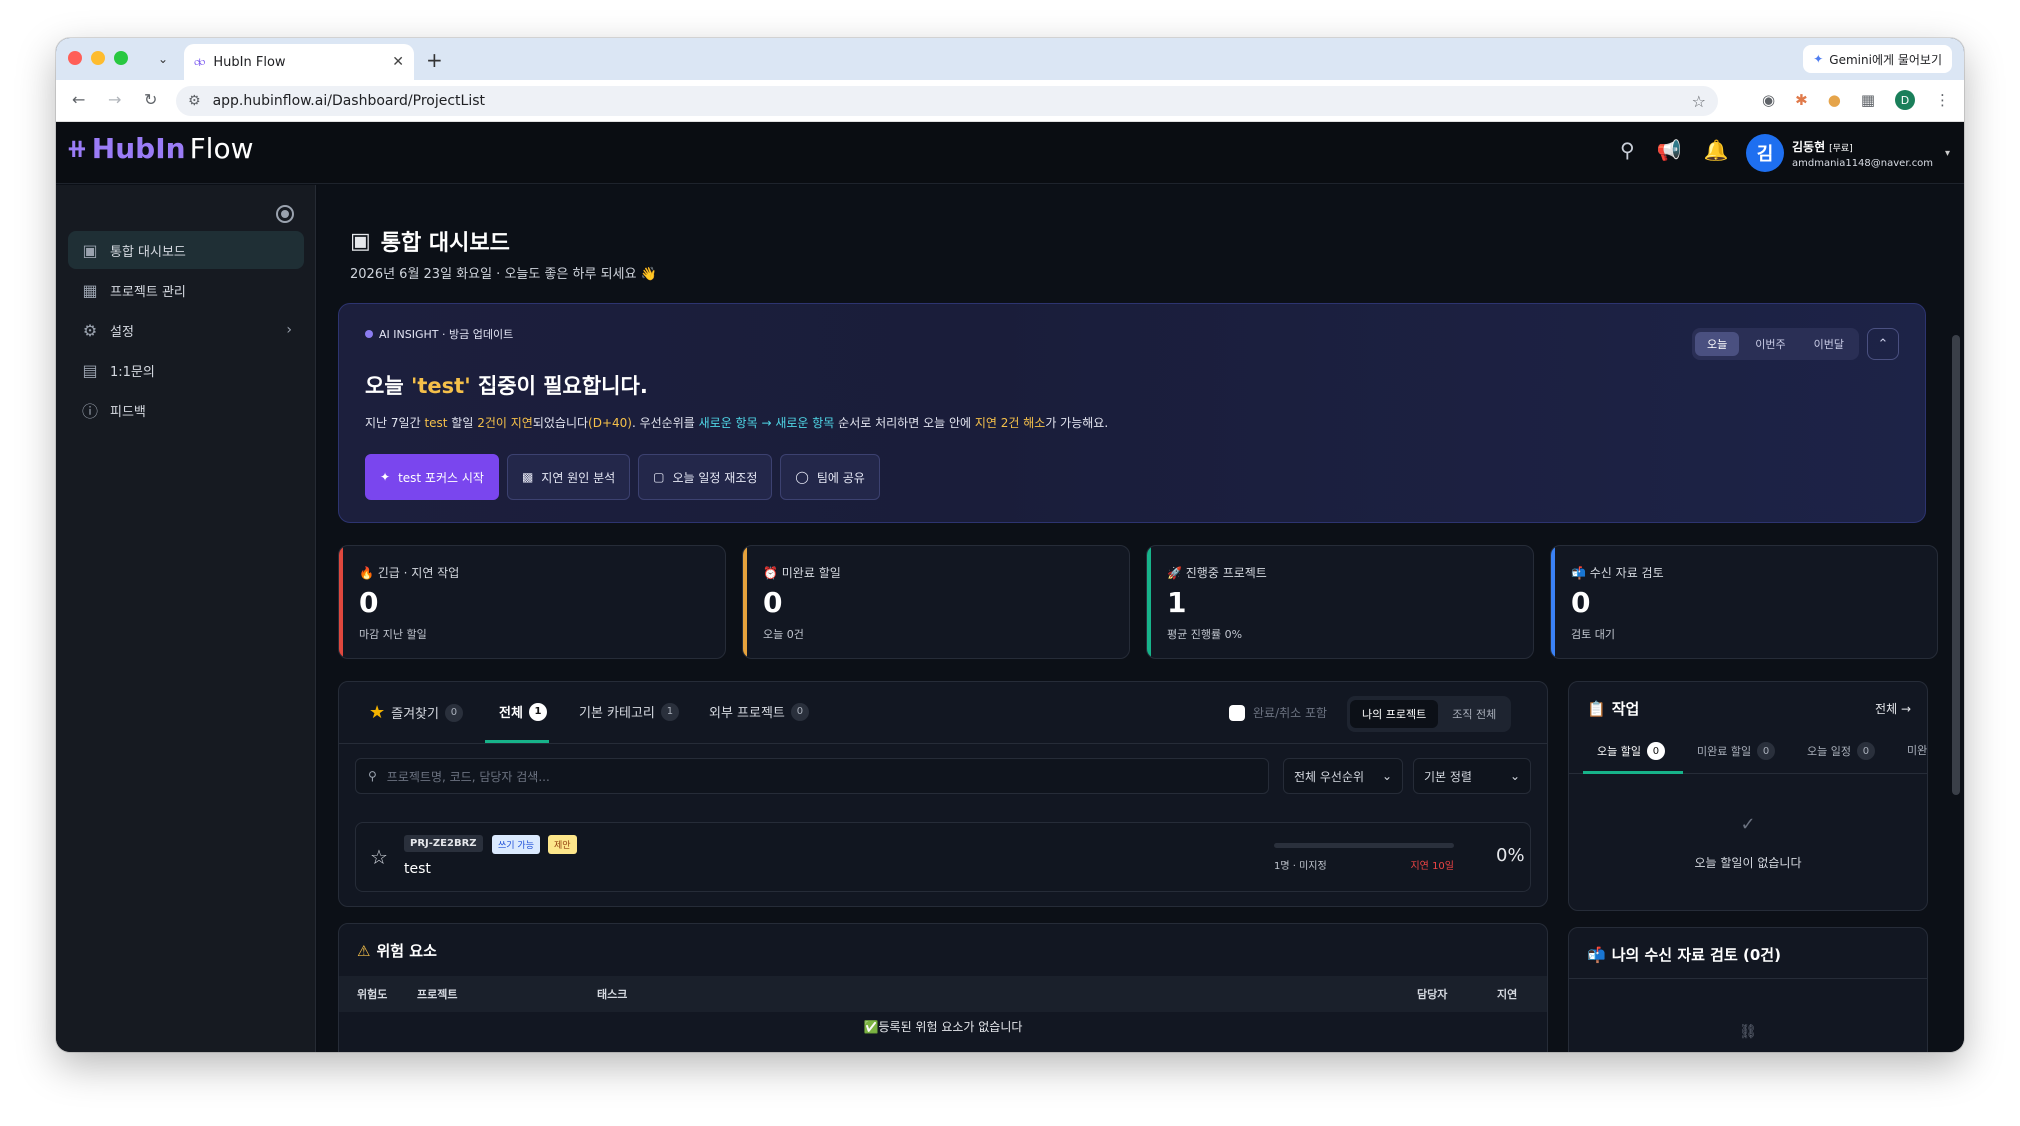 This screenshot has width=2020, height=1126. What do you see at coordinates (1744, 602) in the screenshot?
I see `kpi-card-received: 📬 수신 자료 검토 0 검토 대기` at bounding box center [1744, 602].